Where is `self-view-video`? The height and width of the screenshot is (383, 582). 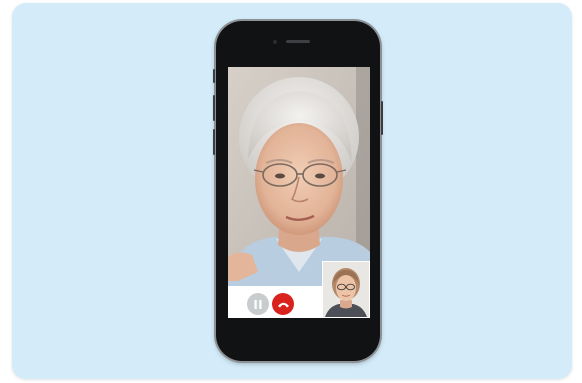
self-view-video is located at coordinates (346, 289).